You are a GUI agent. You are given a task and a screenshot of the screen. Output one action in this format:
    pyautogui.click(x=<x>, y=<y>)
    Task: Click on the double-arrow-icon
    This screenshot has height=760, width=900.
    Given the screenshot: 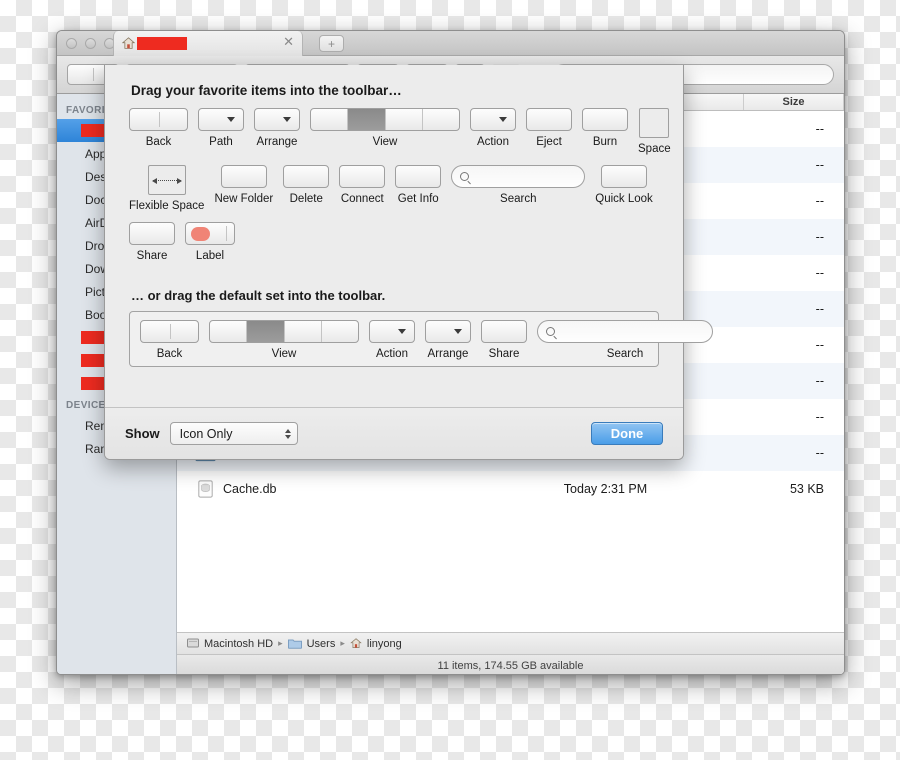 What is the action you would take?
    pyautogui.click(x=166, y=180)
    